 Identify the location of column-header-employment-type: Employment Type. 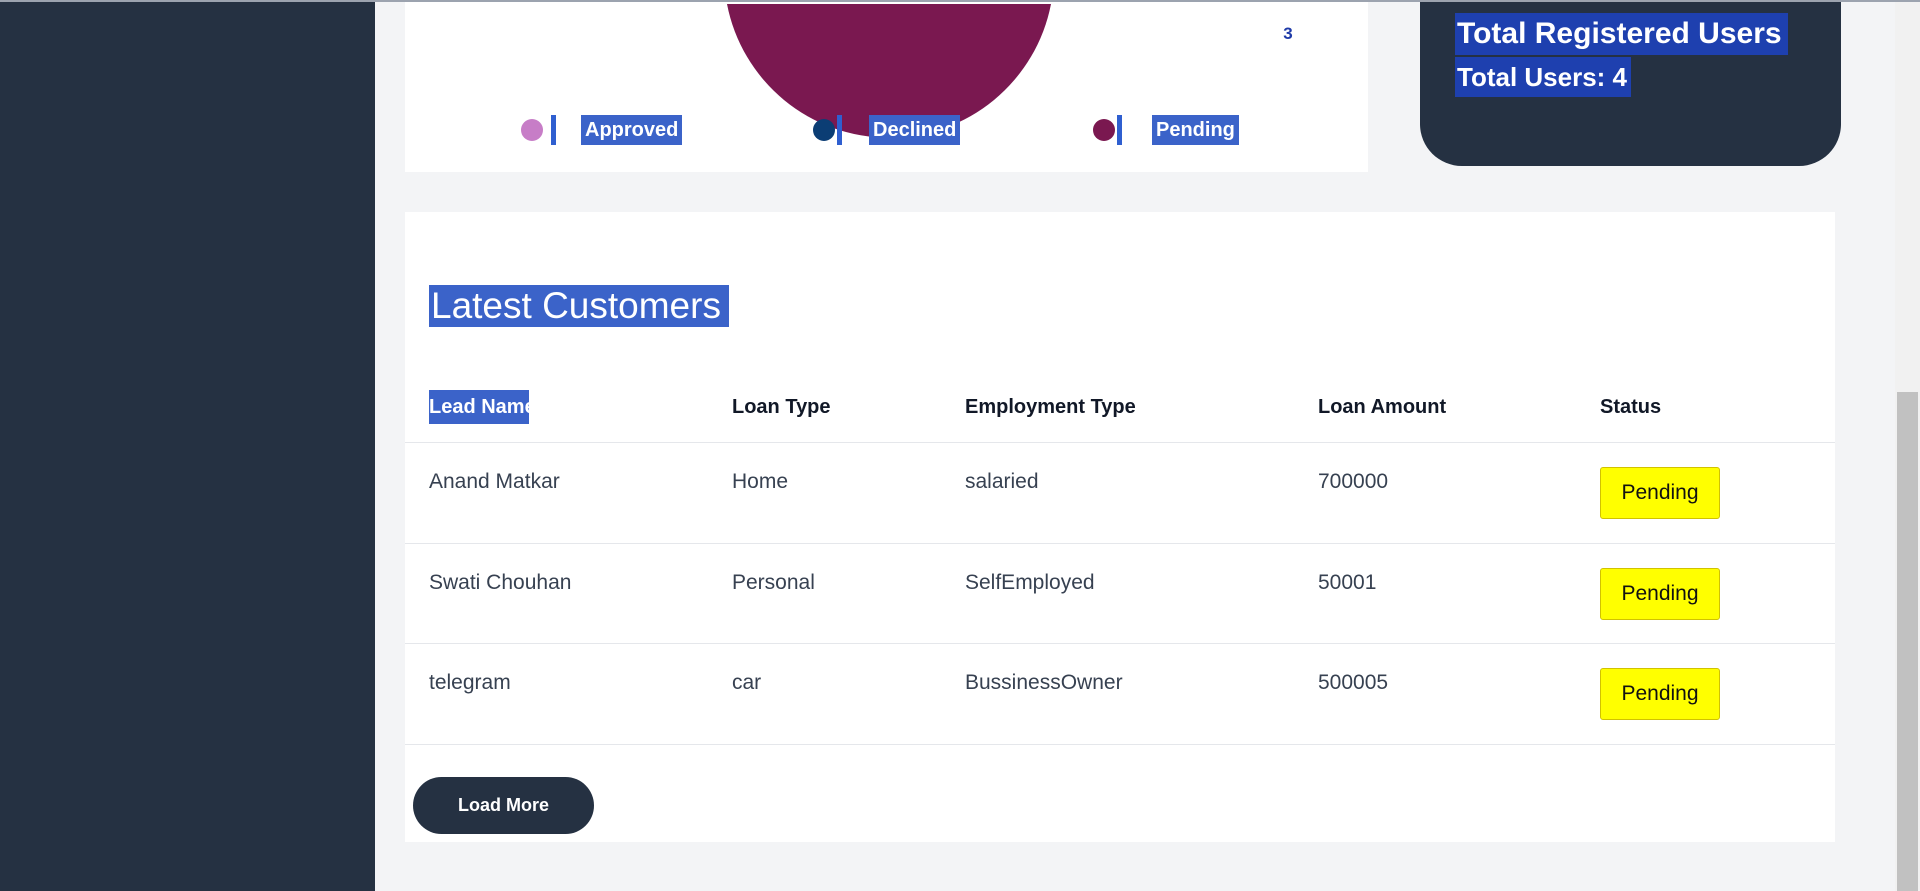
(1050, 407).